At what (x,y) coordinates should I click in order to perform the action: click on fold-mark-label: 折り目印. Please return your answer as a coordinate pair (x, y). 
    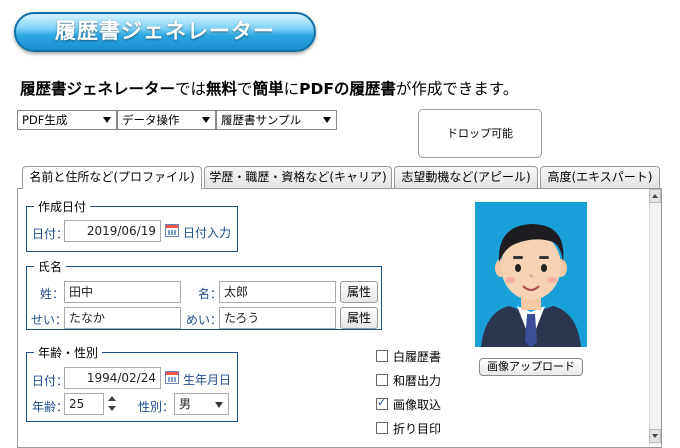
    Looking at the image, I should click on (417, 429).